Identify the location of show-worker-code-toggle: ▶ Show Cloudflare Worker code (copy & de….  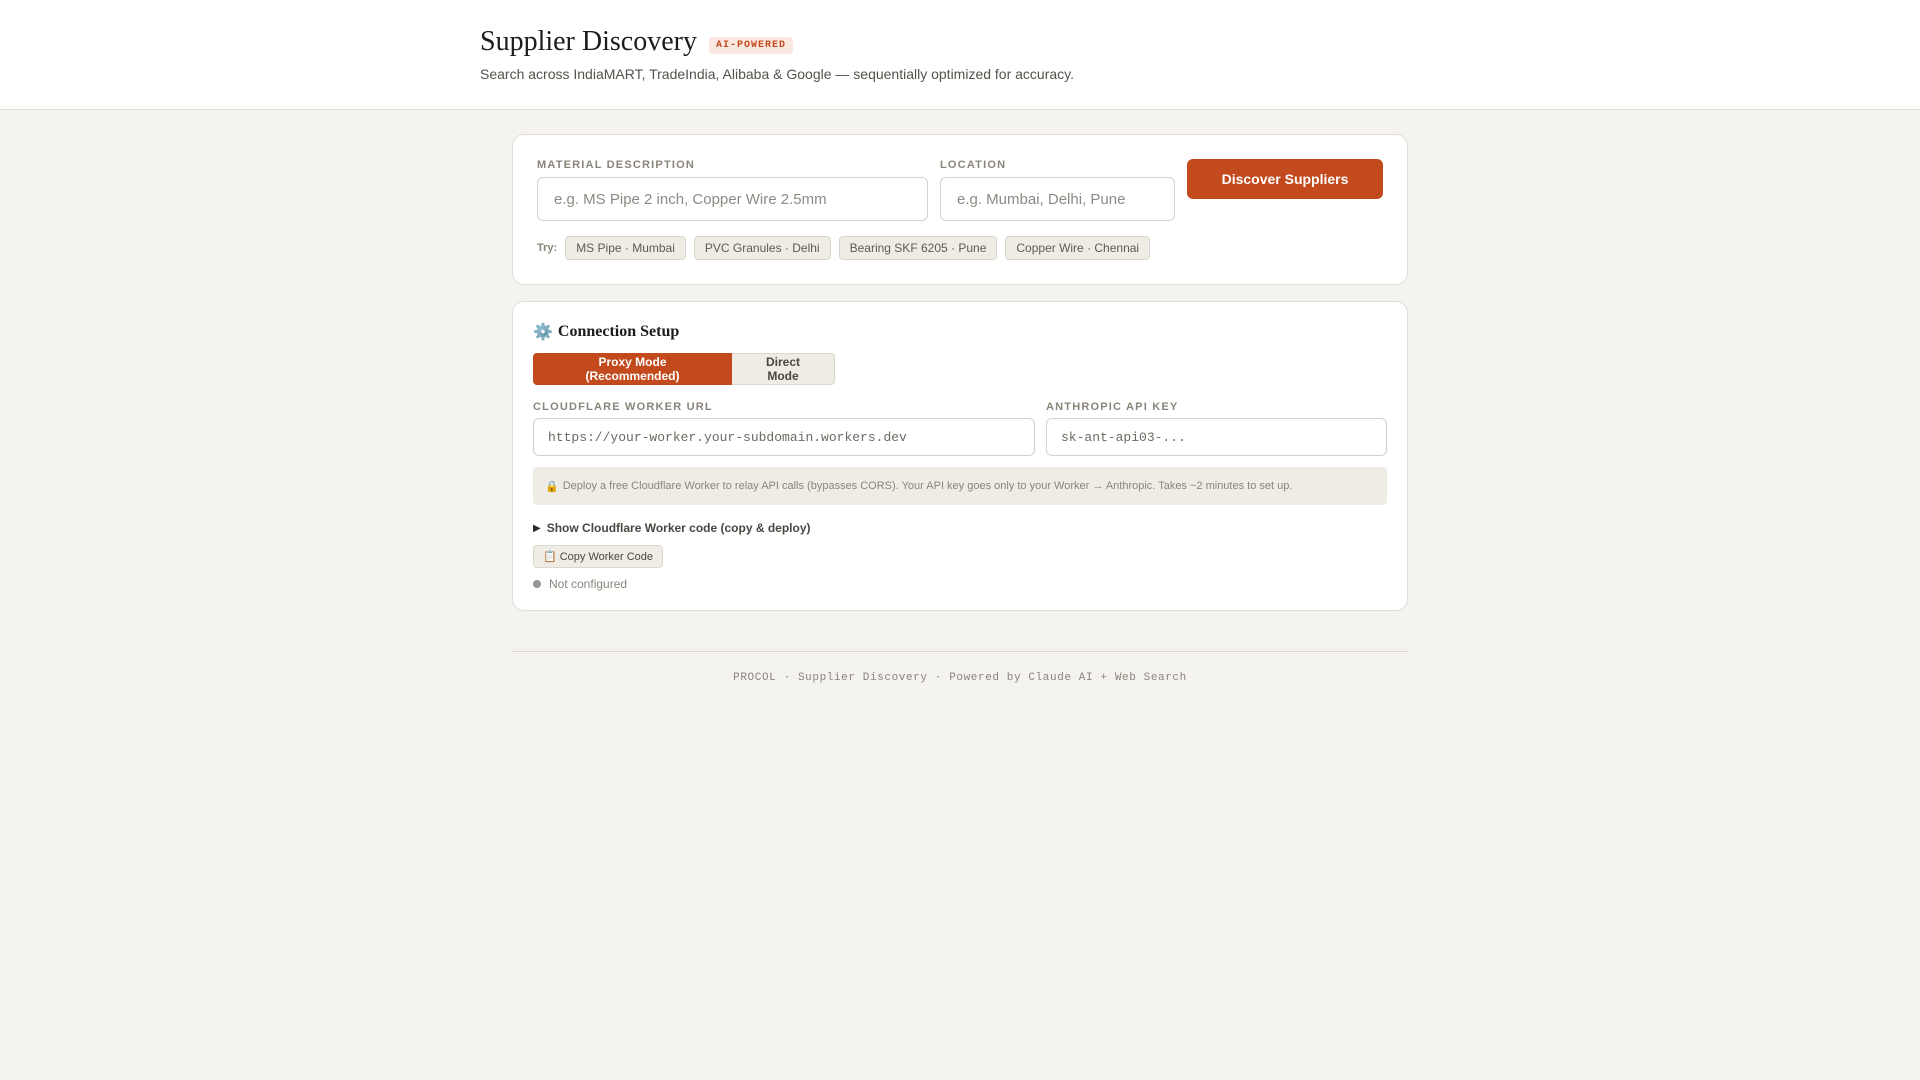
(672, 528).